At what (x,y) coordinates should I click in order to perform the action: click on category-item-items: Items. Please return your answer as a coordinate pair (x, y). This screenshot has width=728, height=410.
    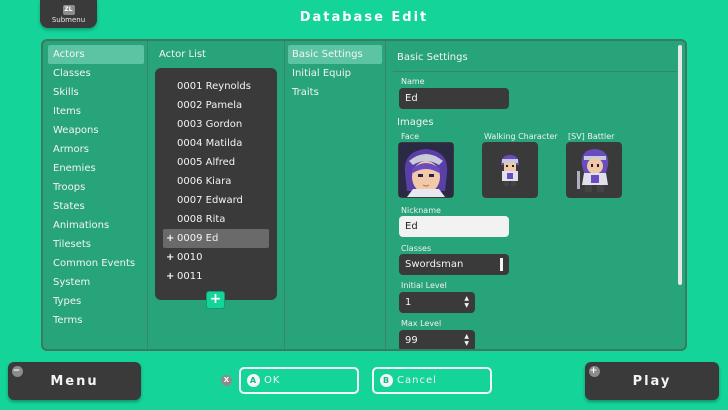
    Looking at the image, I should click on (96, 111).